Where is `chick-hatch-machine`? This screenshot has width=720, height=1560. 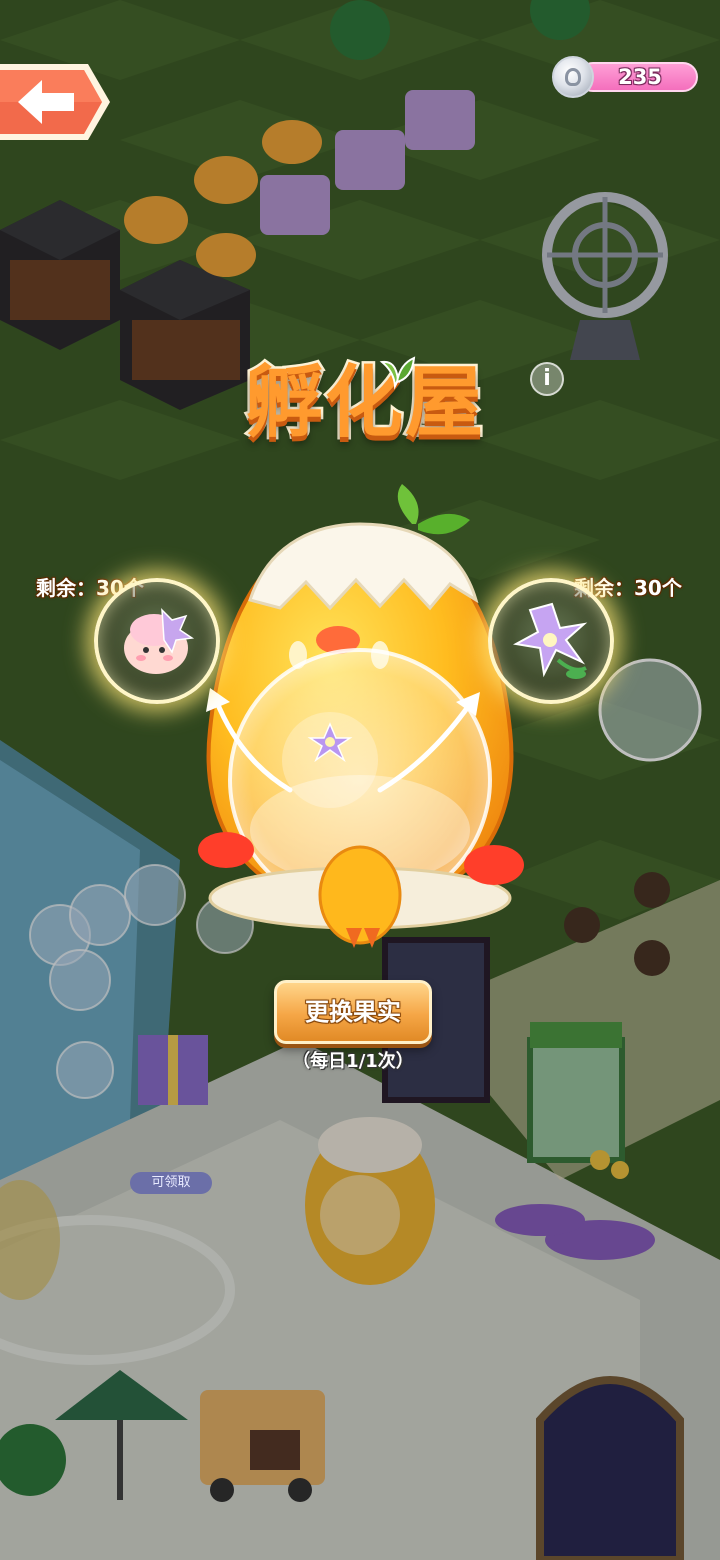
chick-hatch-machine is located at coordinates (361, 716).